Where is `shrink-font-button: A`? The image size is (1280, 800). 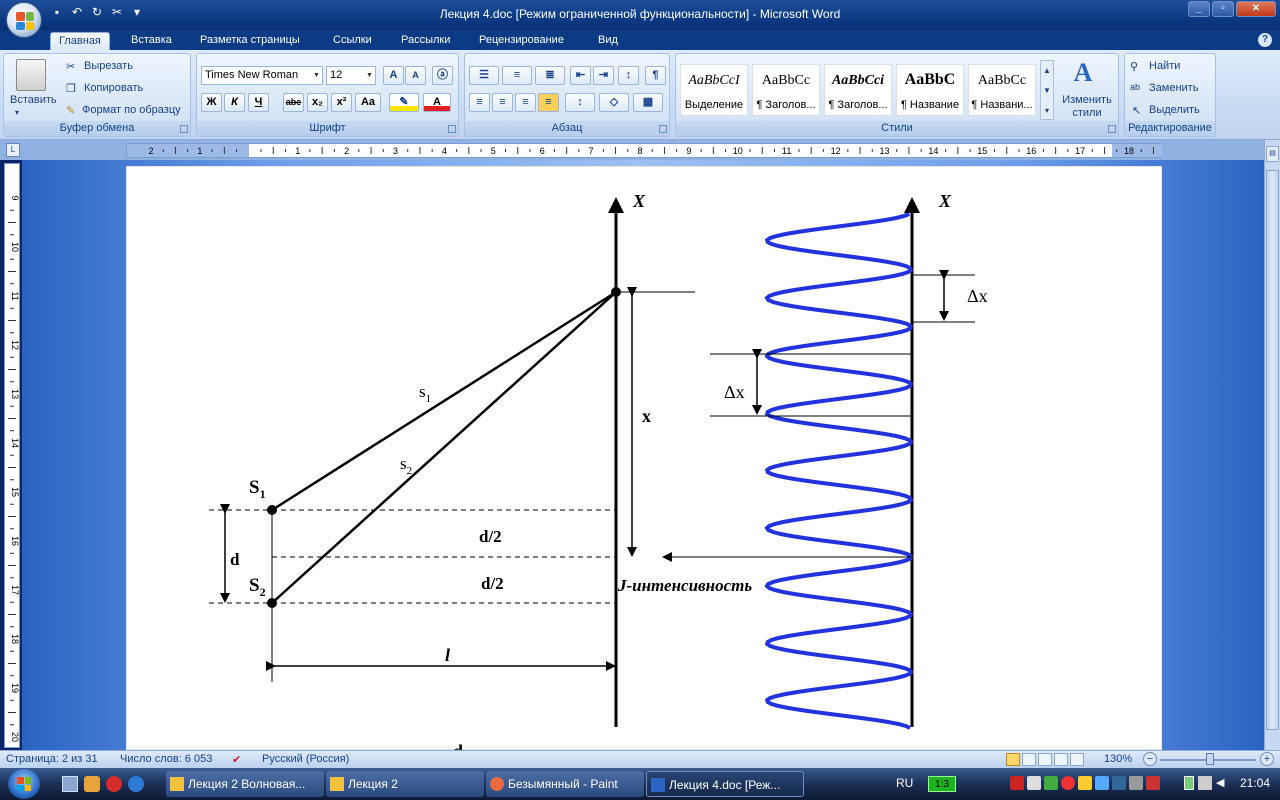 shrink-font-button: A is located at coordinates (415, 75).